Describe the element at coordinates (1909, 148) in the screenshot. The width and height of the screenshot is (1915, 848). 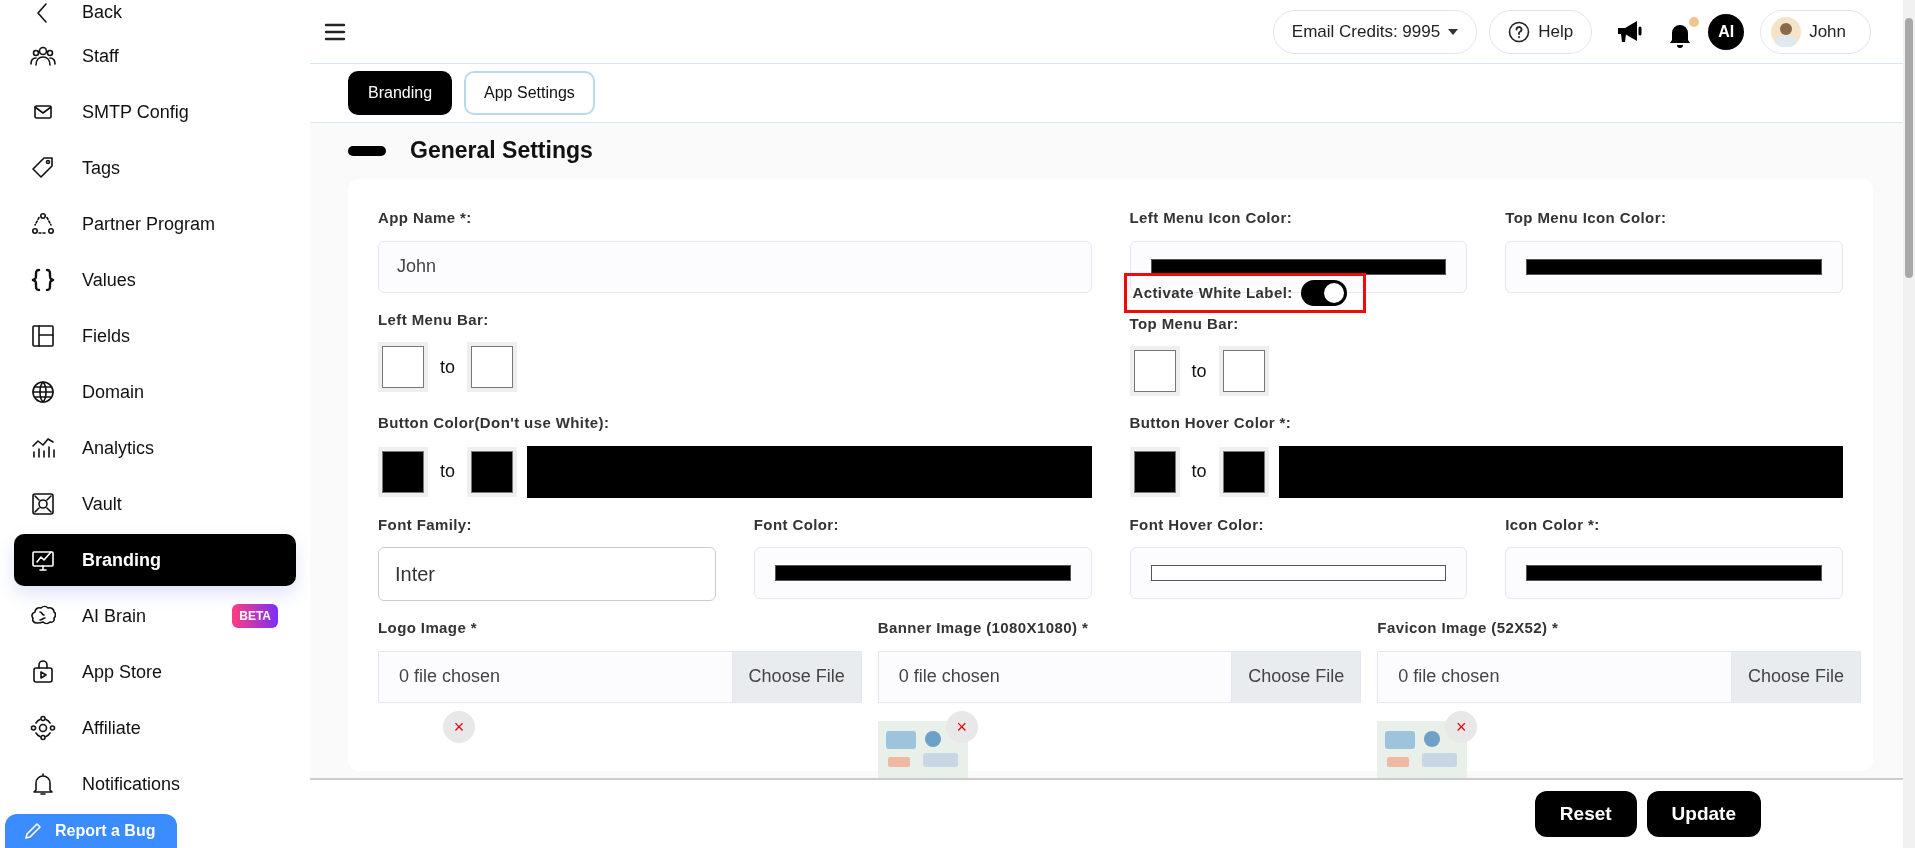
I see `scrollbar-thumb` at that location.